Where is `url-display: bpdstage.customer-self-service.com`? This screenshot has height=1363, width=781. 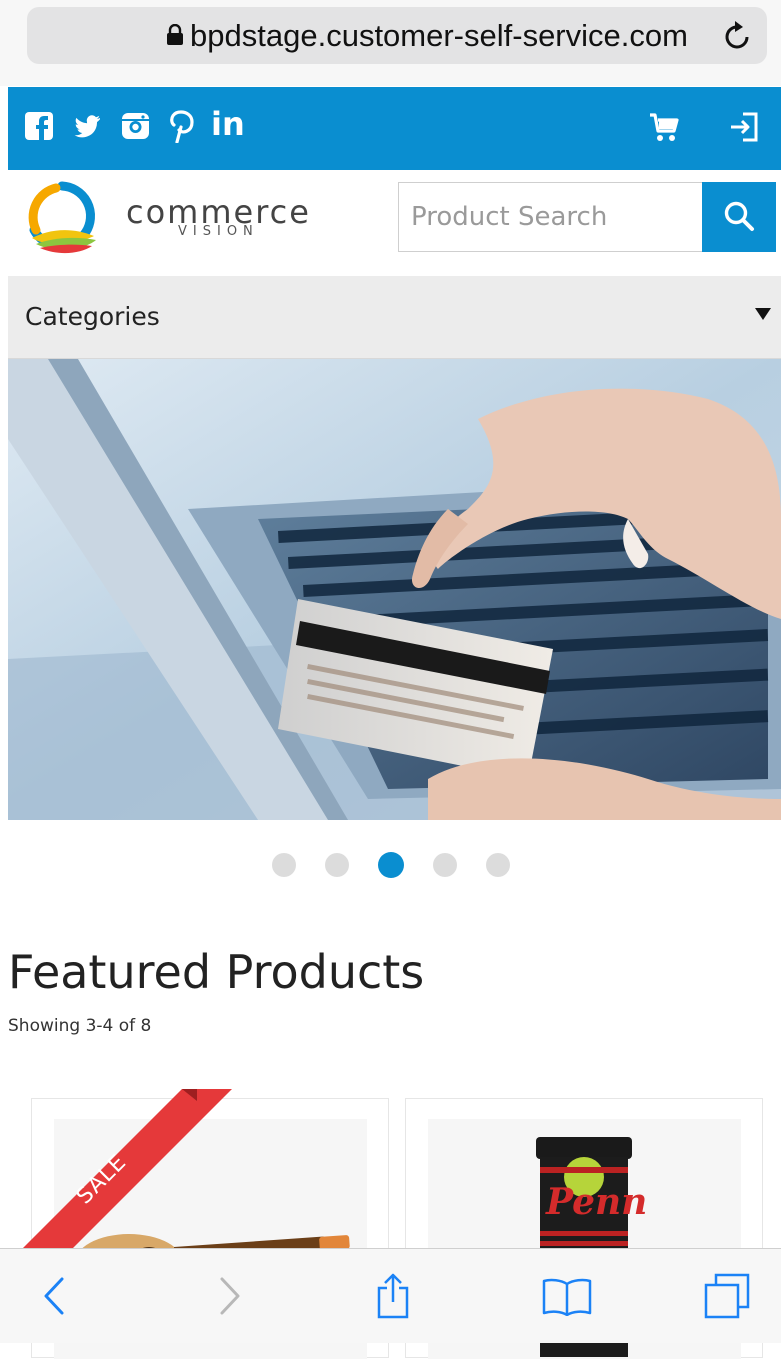 url-display: bpdstage.customer-self-service.com is located at coordinates (397, 35).